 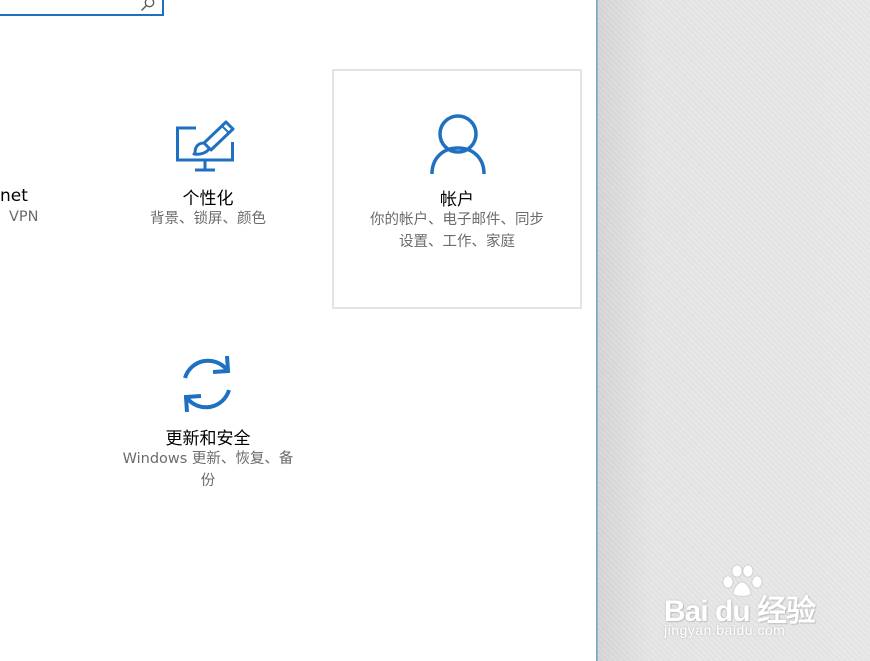 I want to click on tile-desc: 设置、工作、家庭, so click(x=457, y=242).